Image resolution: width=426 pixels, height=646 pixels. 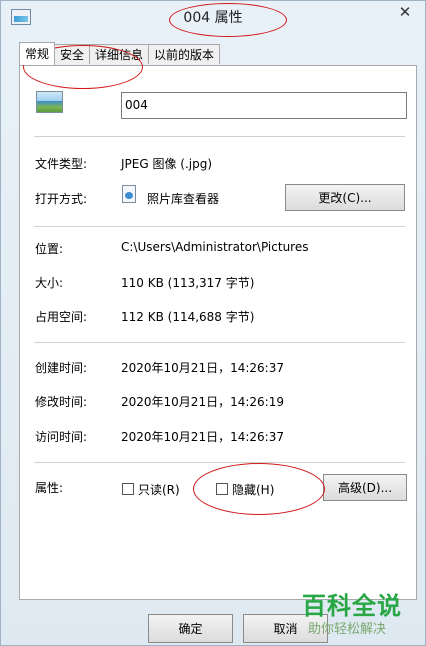 I want to click on size-on-disk-label: 占用空间:, so click(x=61, y=317).